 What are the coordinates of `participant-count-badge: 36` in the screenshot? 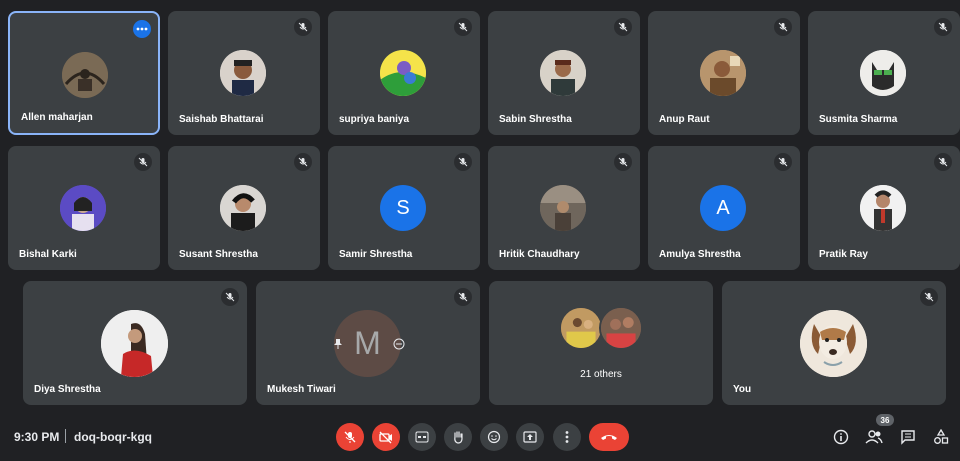 It's located at (885, 420).